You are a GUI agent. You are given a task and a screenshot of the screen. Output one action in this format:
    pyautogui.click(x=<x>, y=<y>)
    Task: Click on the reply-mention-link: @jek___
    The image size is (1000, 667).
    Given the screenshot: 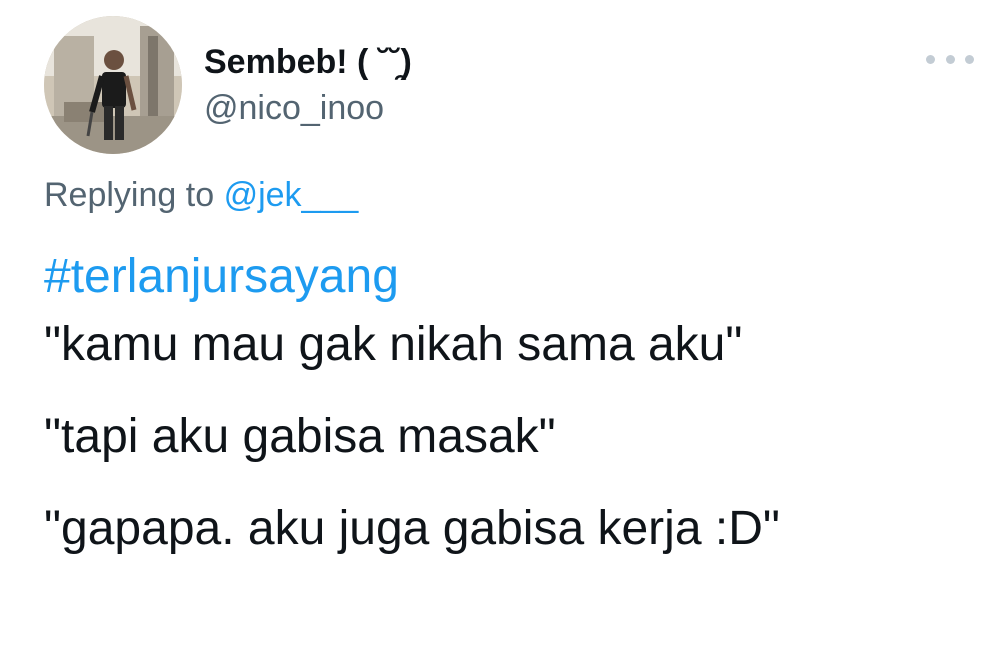 What is the action you would take?
    pyautogui.click(x=291, y=195)
    